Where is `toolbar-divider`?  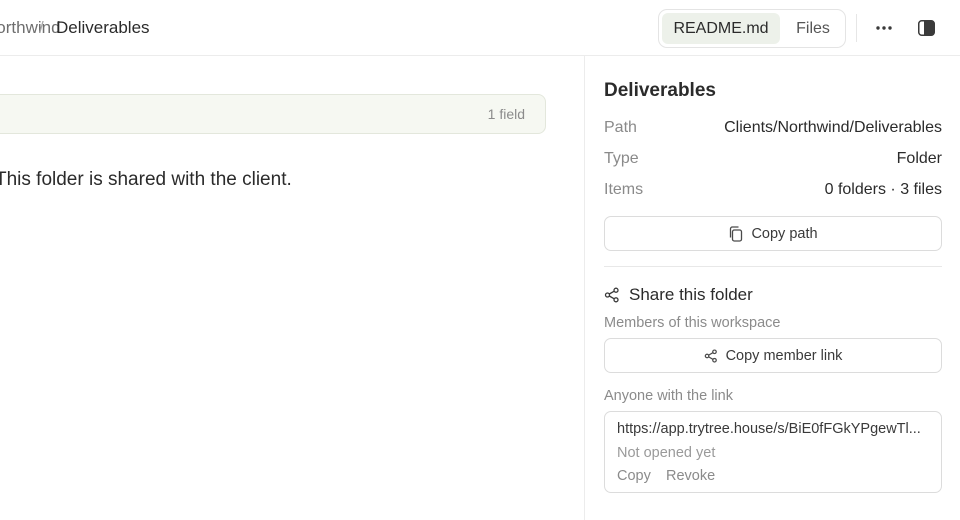 toolbar-divider is located at coordinates (856, 28).